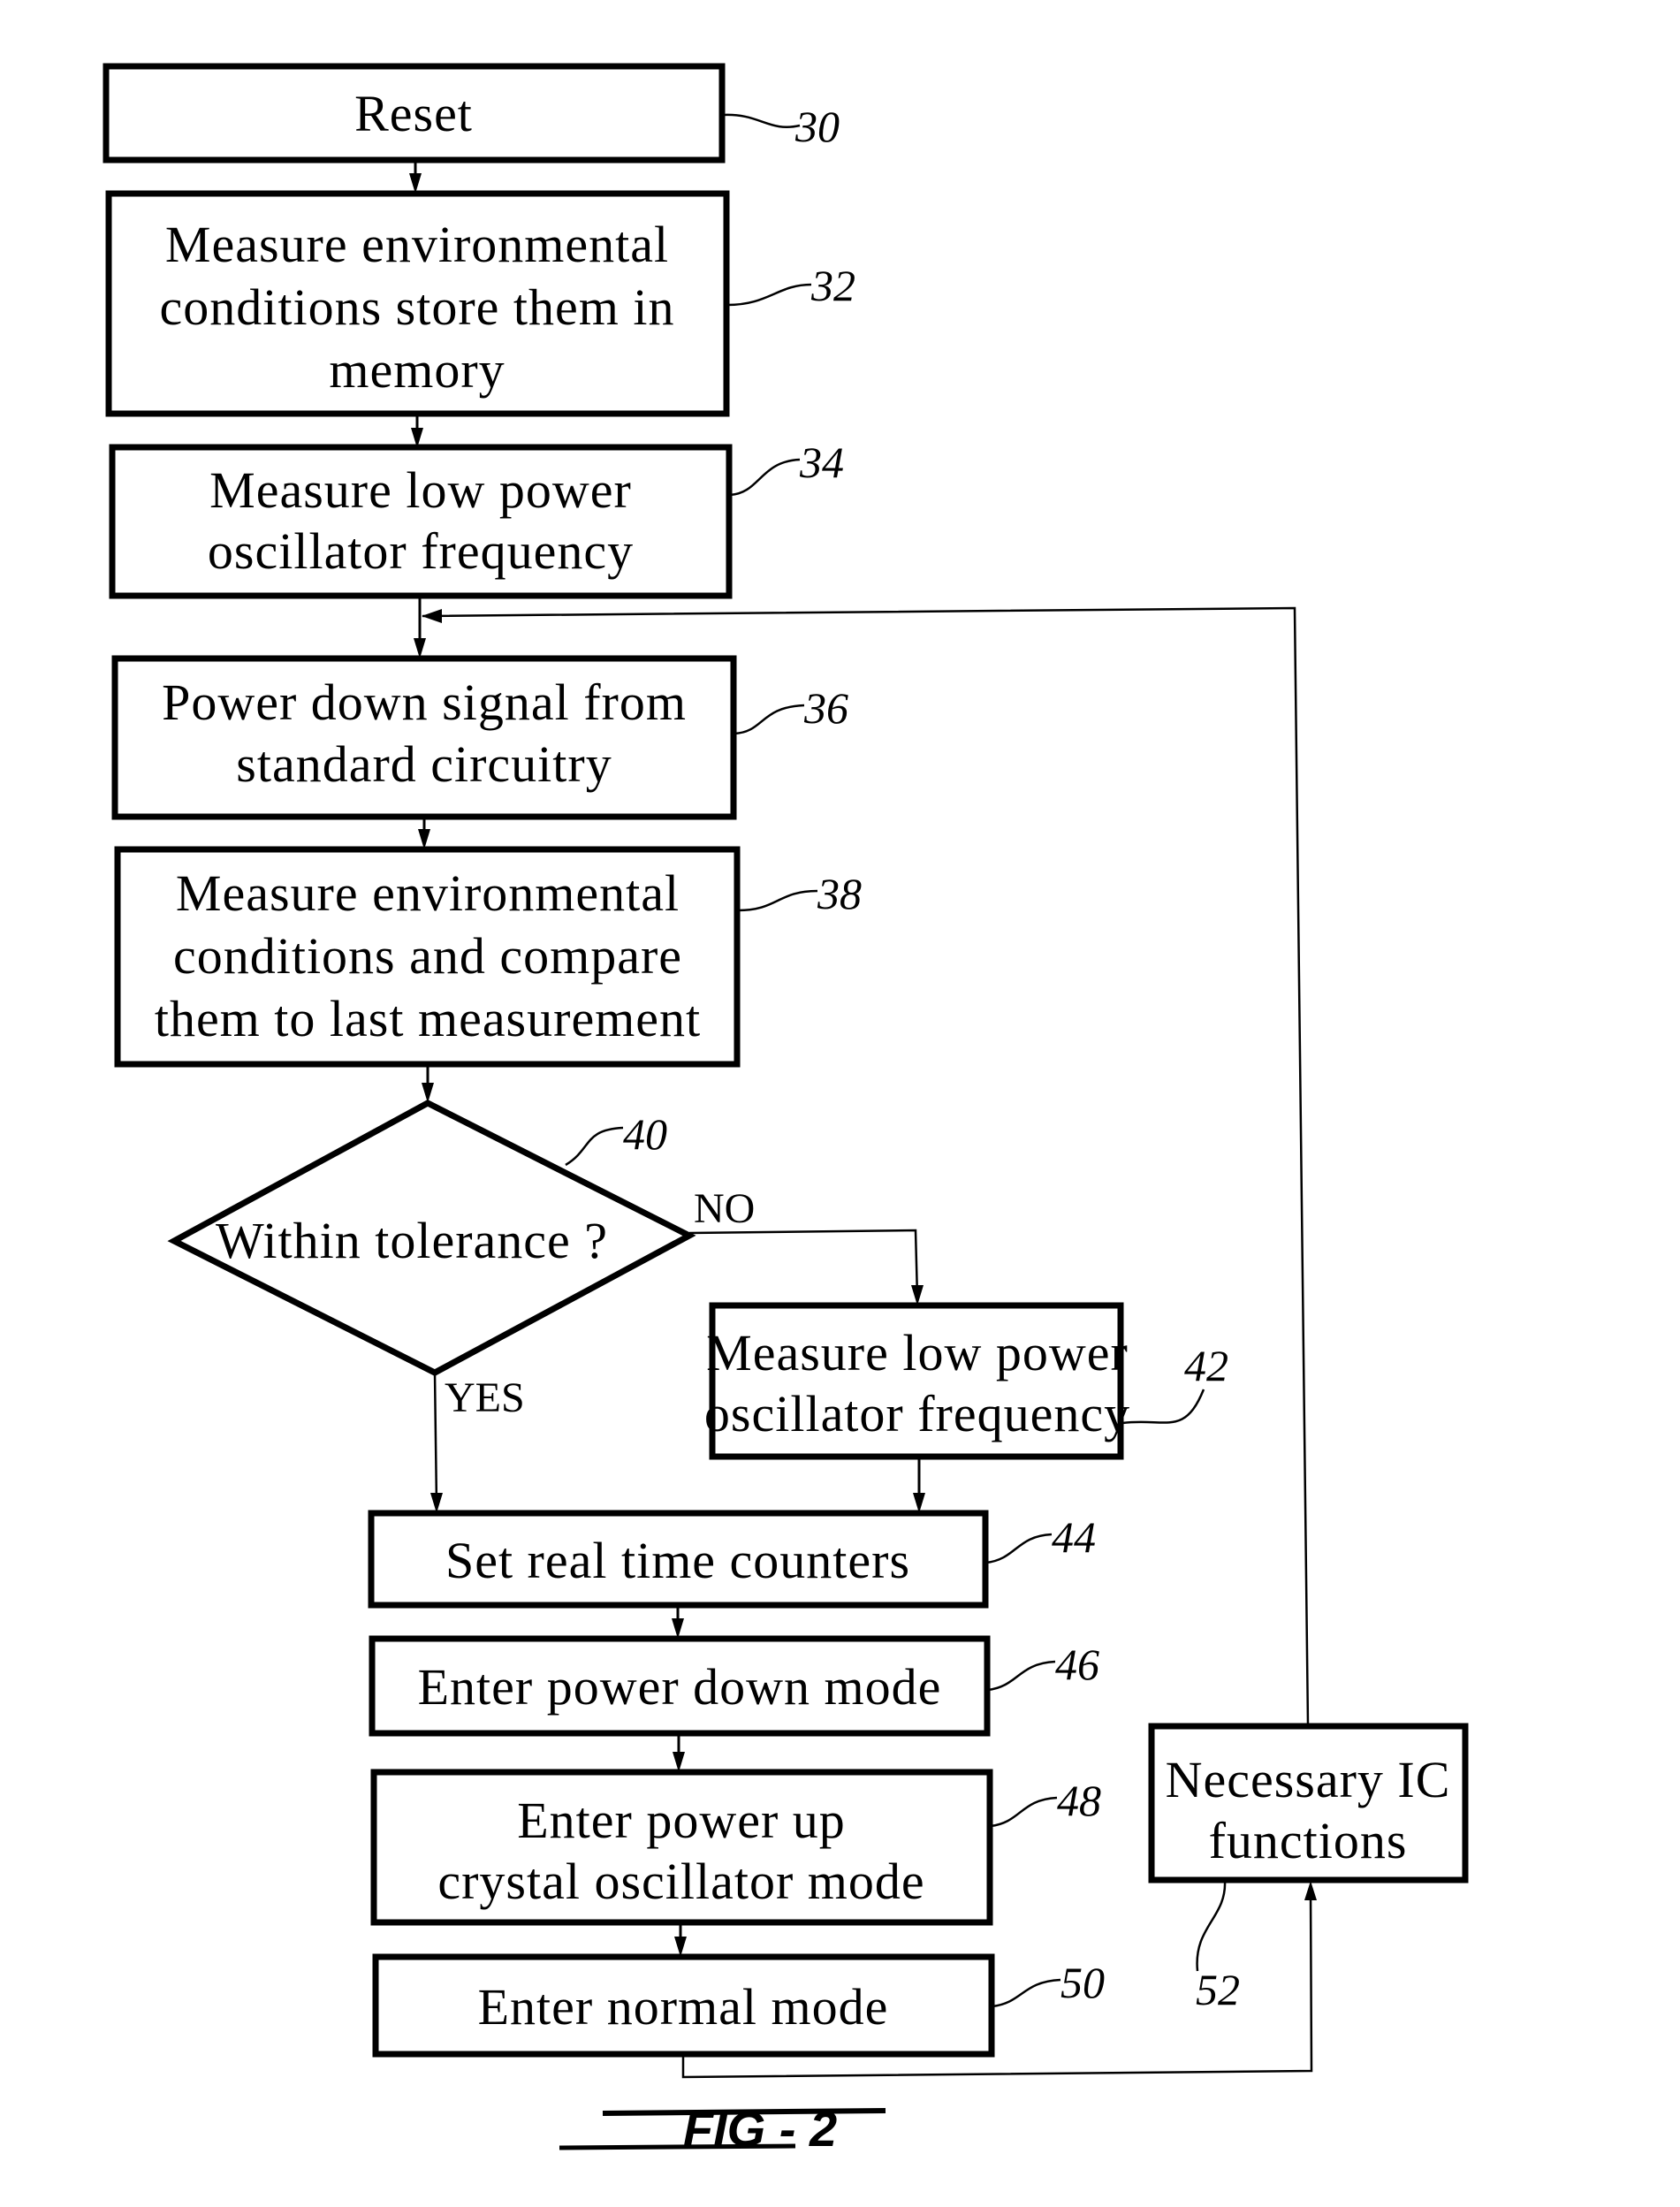 This screenshot has width=1680, height=2207. Describe the element at coordinates (412, 1240) in the screenshot. I see `step-40-text: Within tolerance ?` at that location.